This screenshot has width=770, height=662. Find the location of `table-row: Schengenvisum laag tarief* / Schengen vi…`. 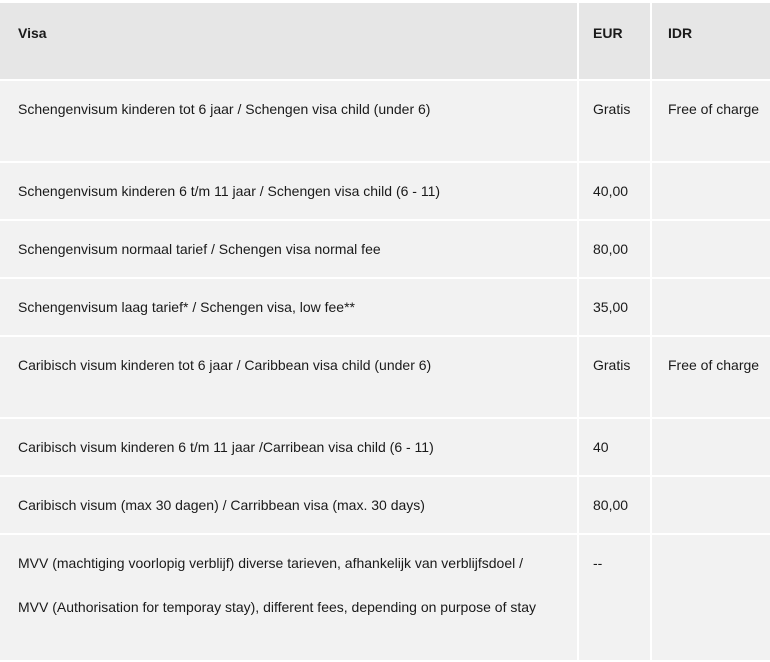

table-row: Schengenvisum laag tarief* / Schengen vi… is located at coordinates (385, 307).